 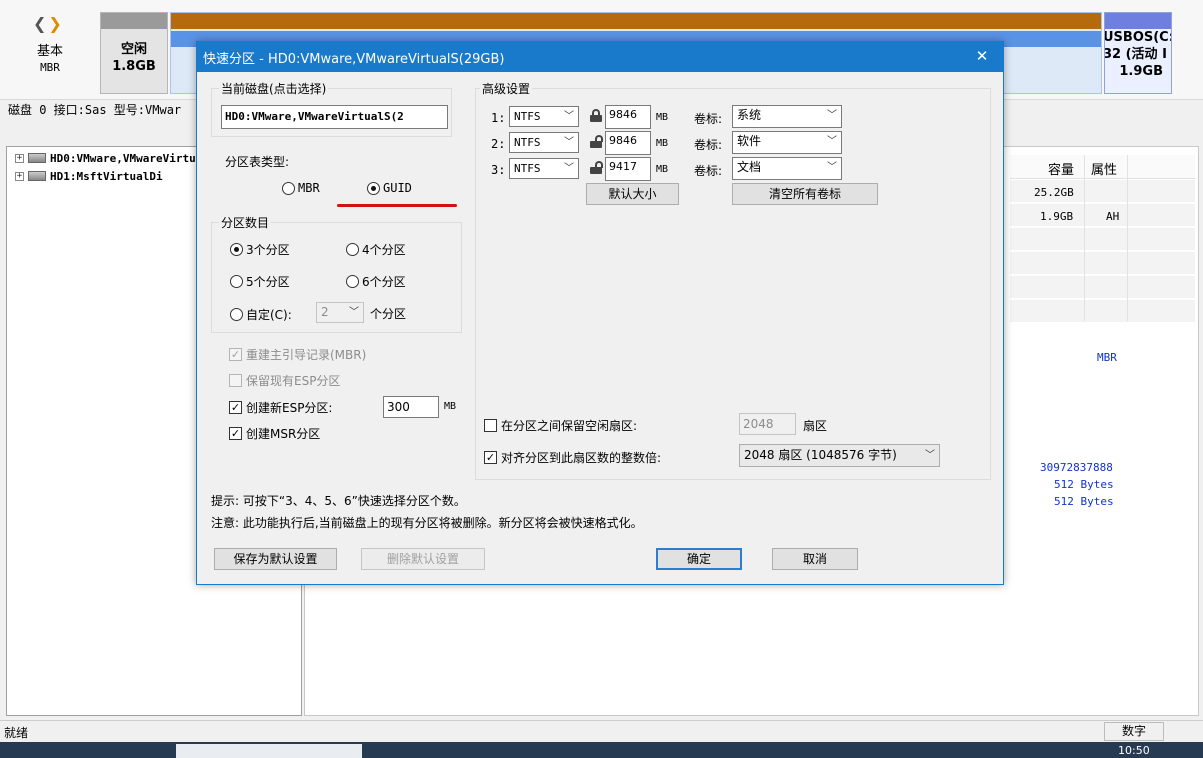 What do you see at coordinates (325, 312) in the screenshot?
I see `custom-count-value: 2` at bounding box center [325, 312].